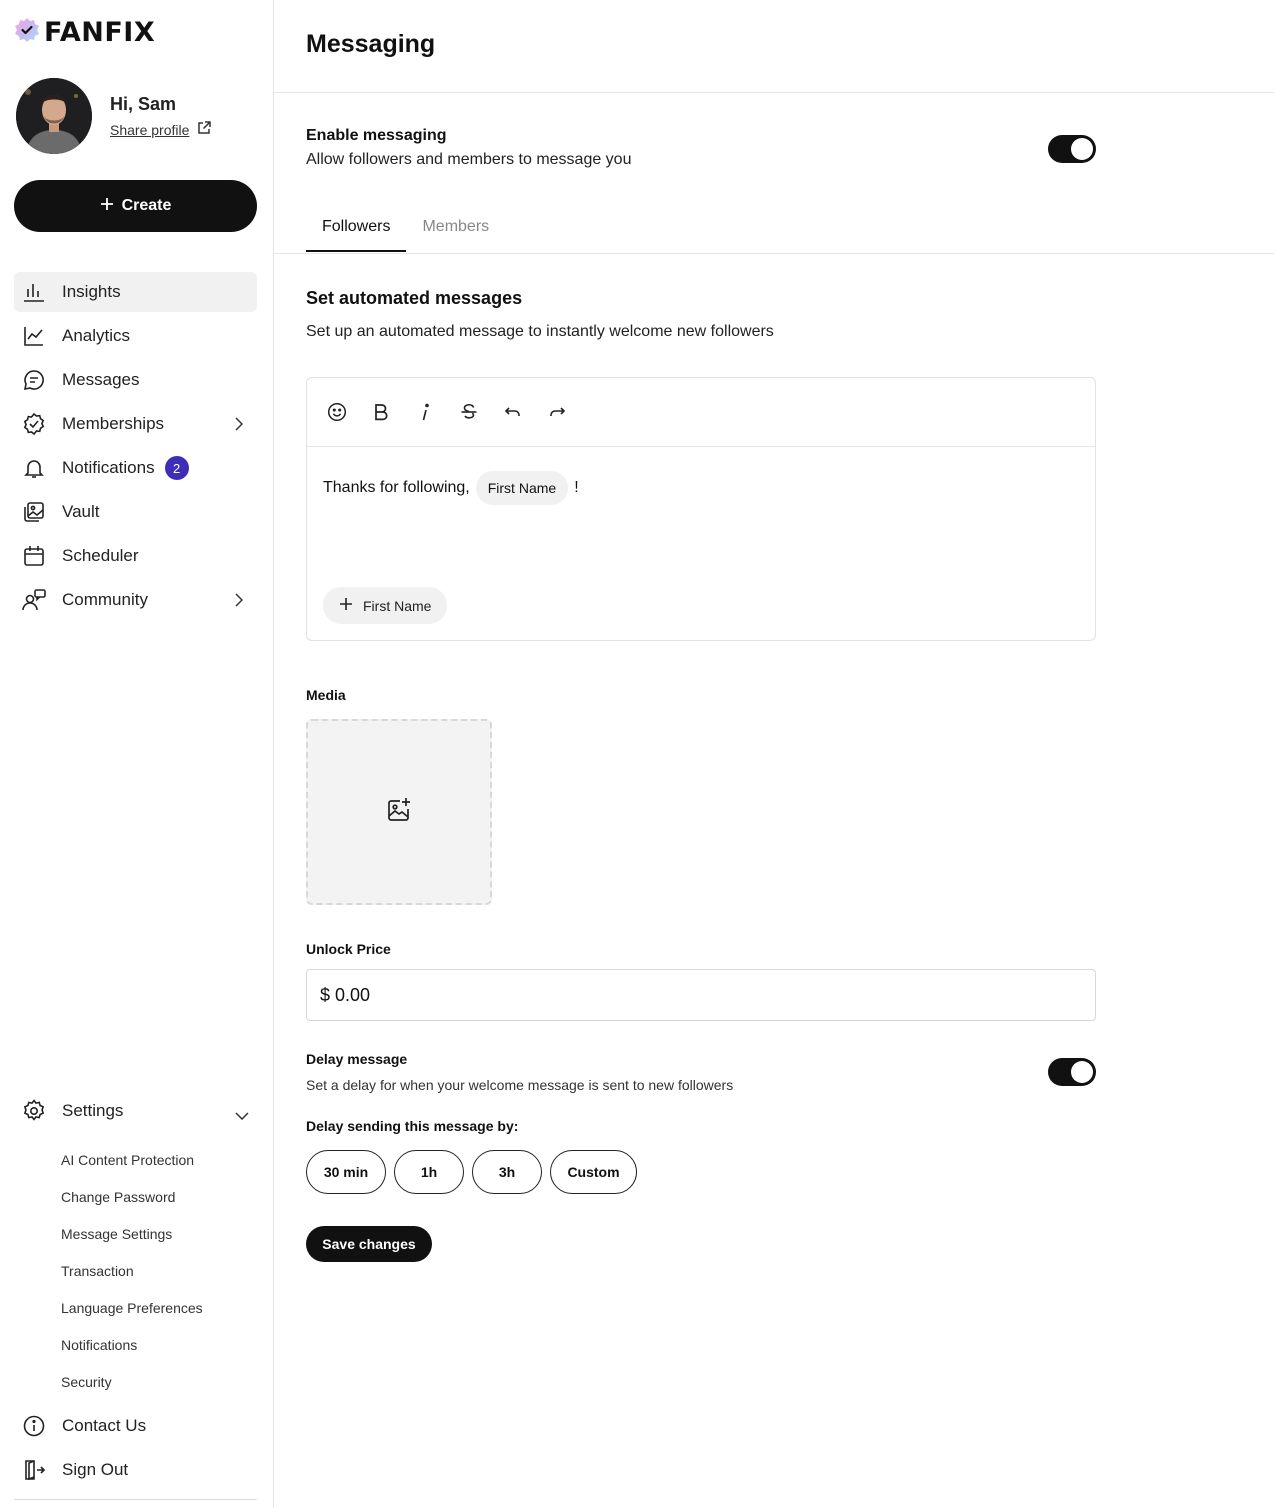  What do you see at coordinates (381, 412) in the screenshot?
I see `bold-icon` at bounding box center [381, 412].